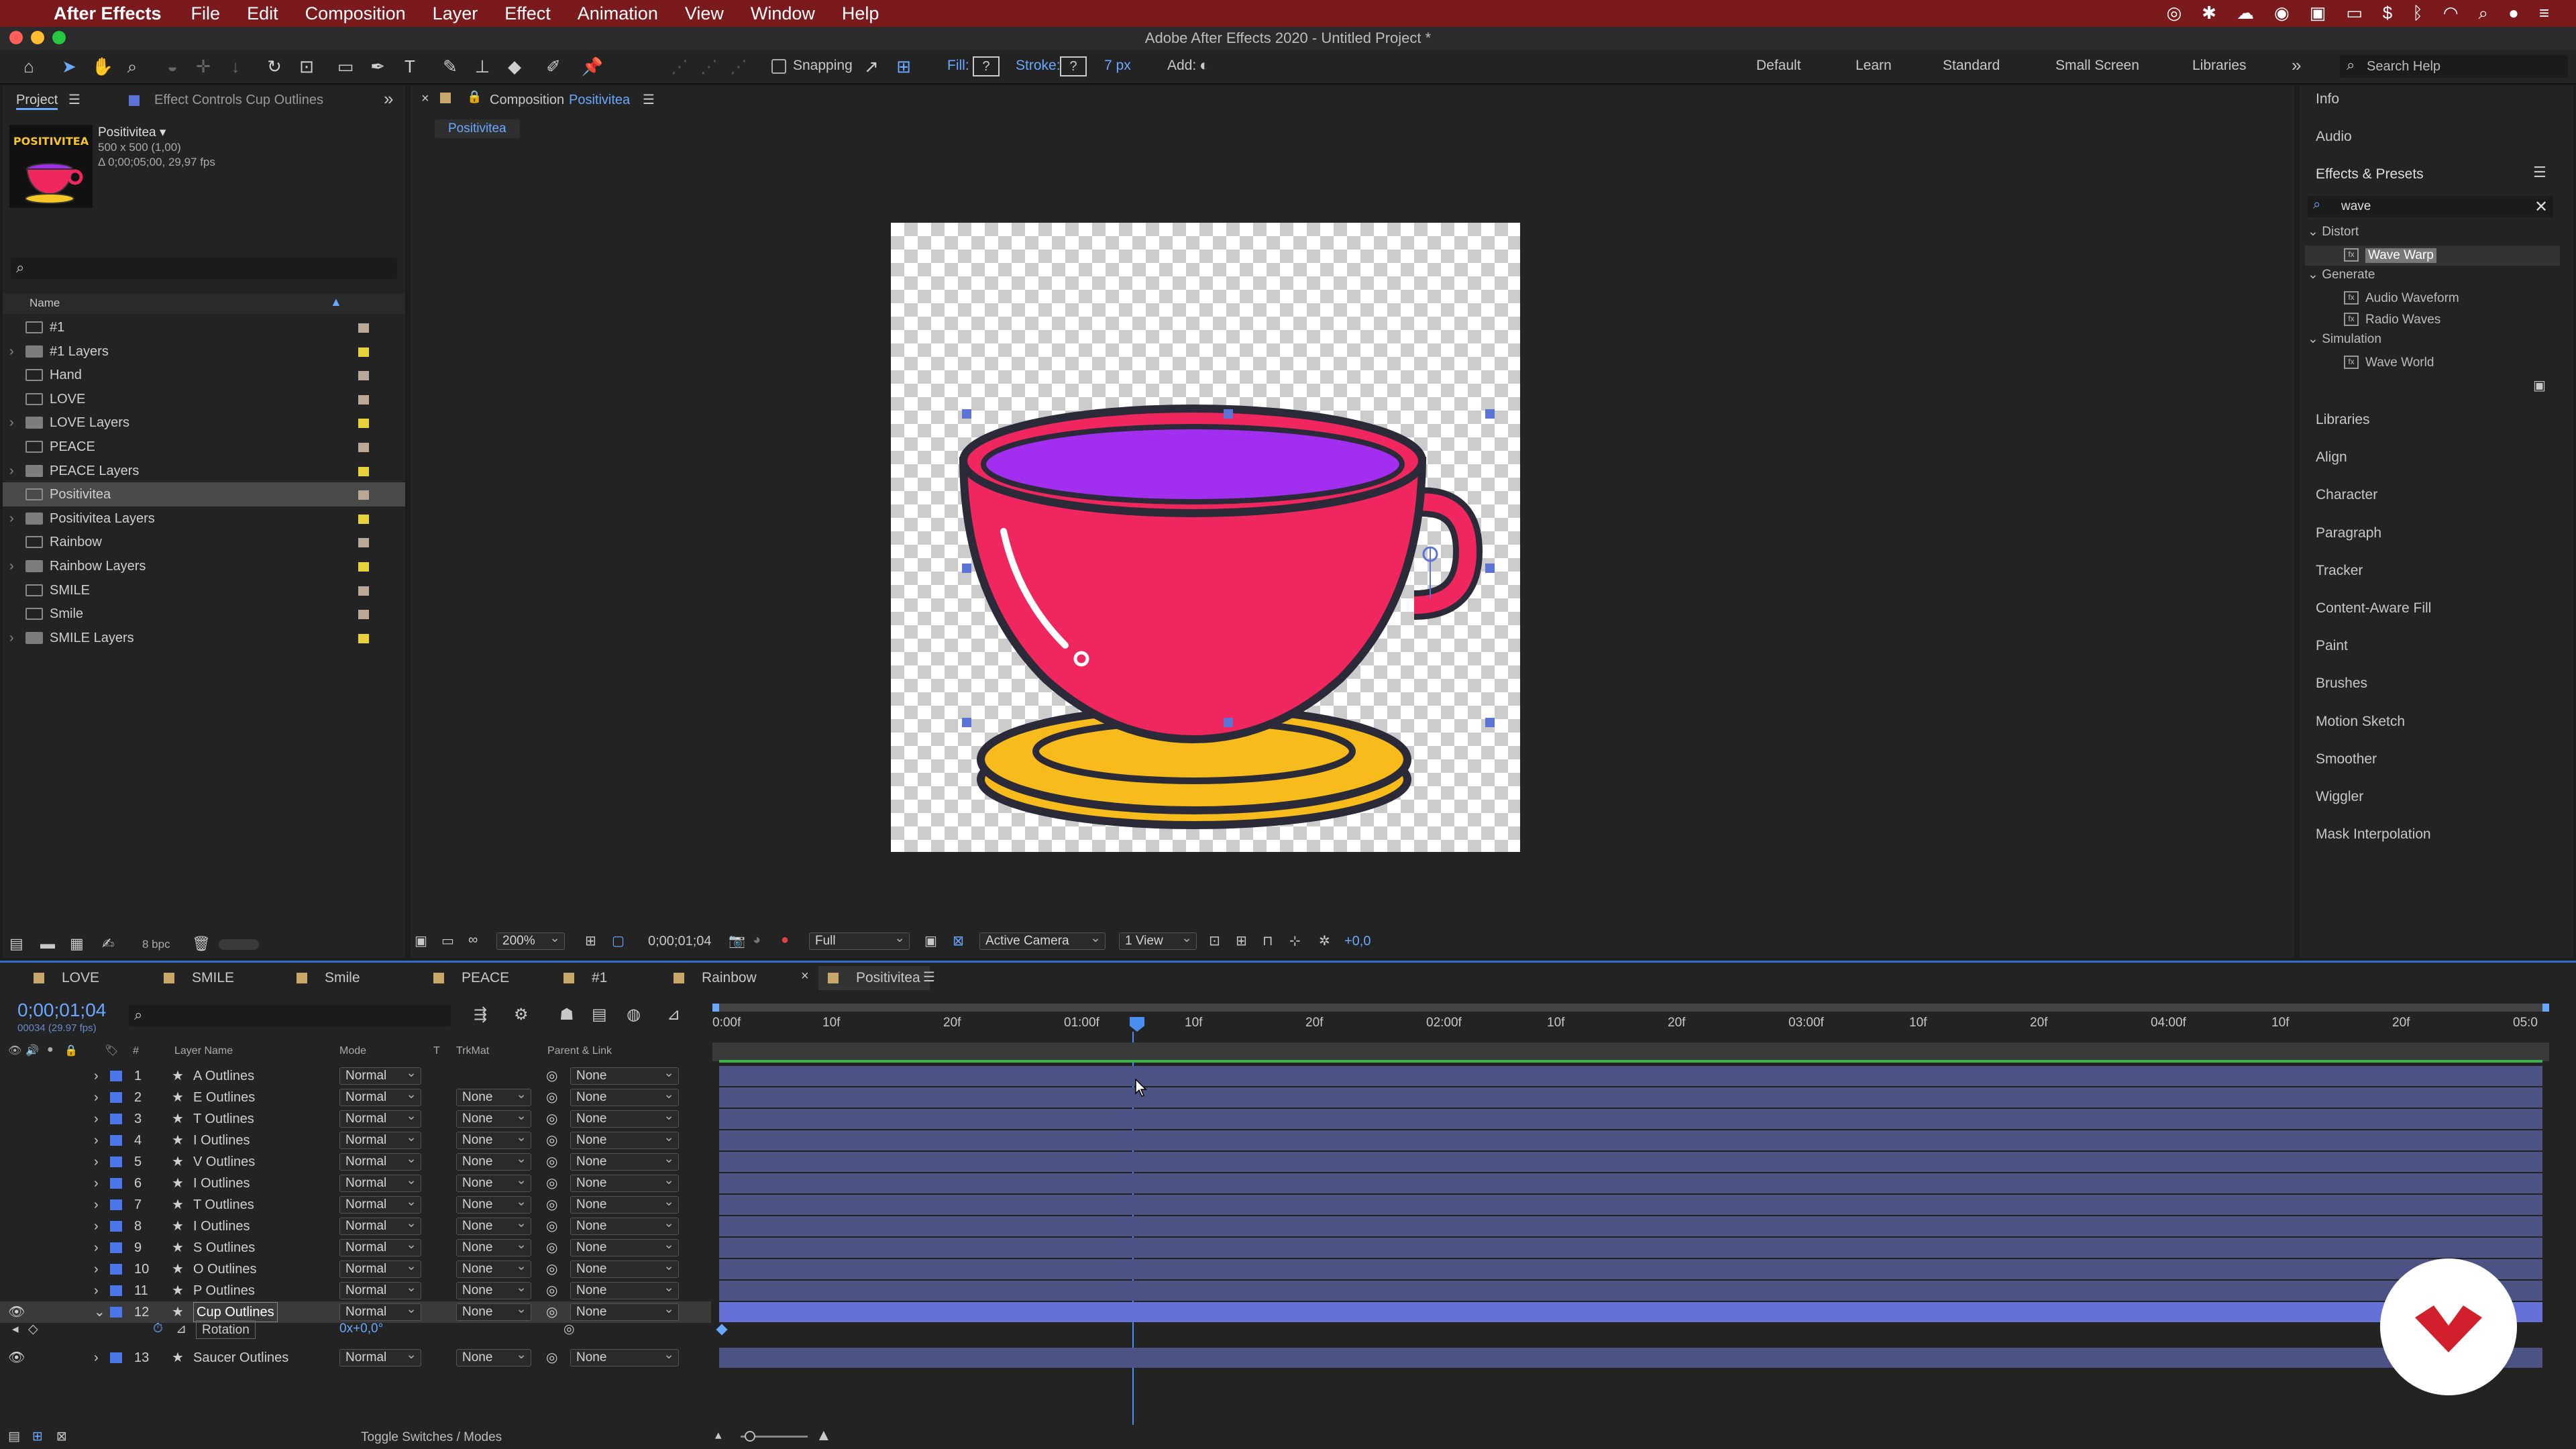 The height and width of the screenshot is (1449, 2576). Describe the element at coordinates (2341, 684) in the screenshot. I see `panel-brushes: Brushes` at that location.